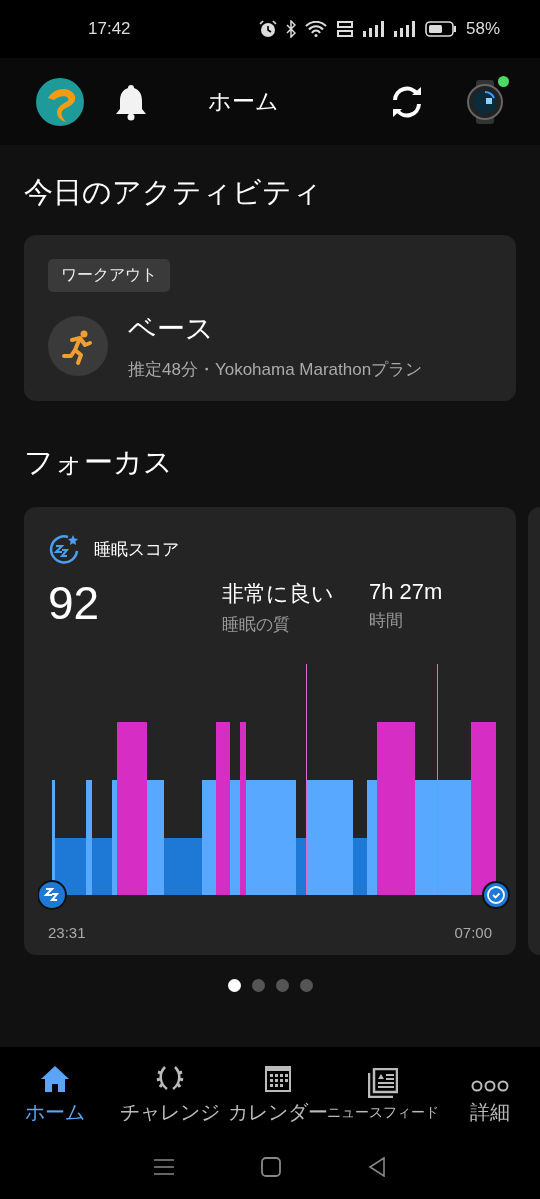  Describe the element at coordinates (173, 192) in the screenshot. I see `section-heading: 今日のアクティビティ` at that location.